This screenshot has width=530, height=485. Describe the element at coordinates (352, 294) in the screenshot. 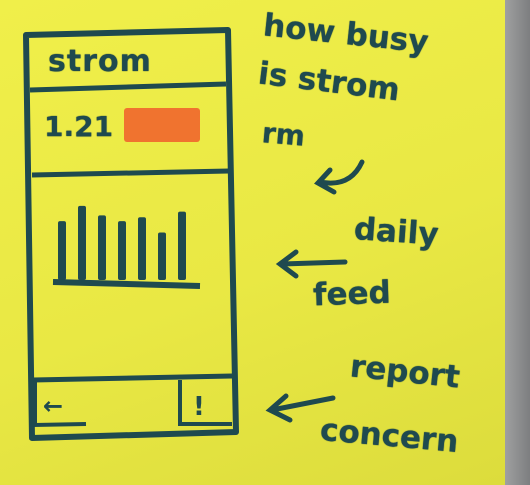

I see `annotation-feed-2: feed` at that location.